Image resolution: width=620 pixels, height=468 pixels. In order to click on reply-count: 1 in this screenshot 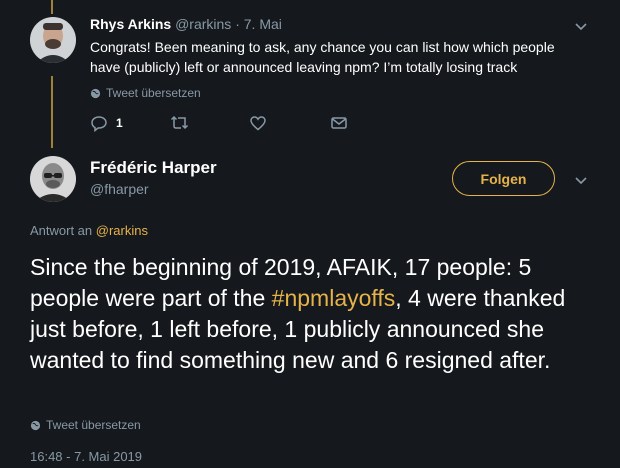, I will do `click(119, 123)`.